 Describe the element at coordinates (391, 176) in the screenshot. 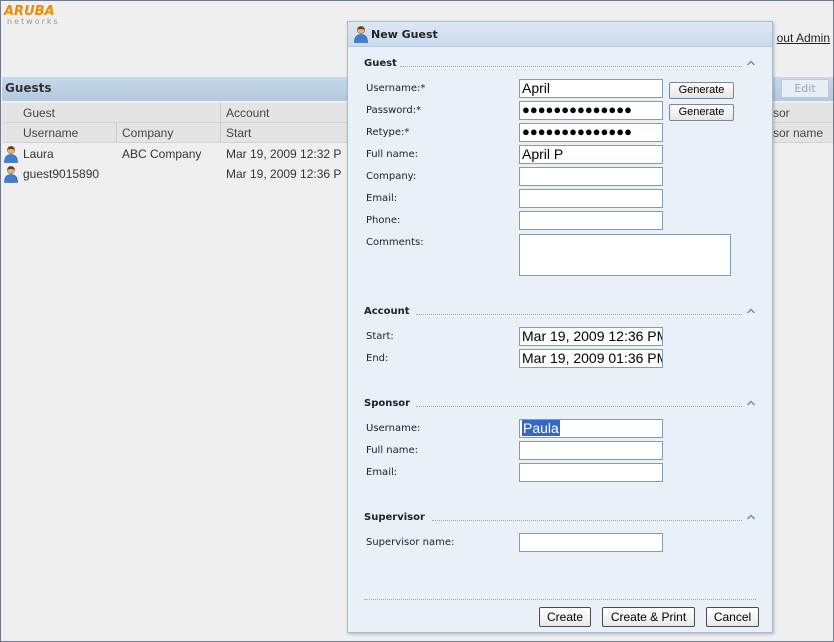

I see `guest-company-label: Company:` at that location.